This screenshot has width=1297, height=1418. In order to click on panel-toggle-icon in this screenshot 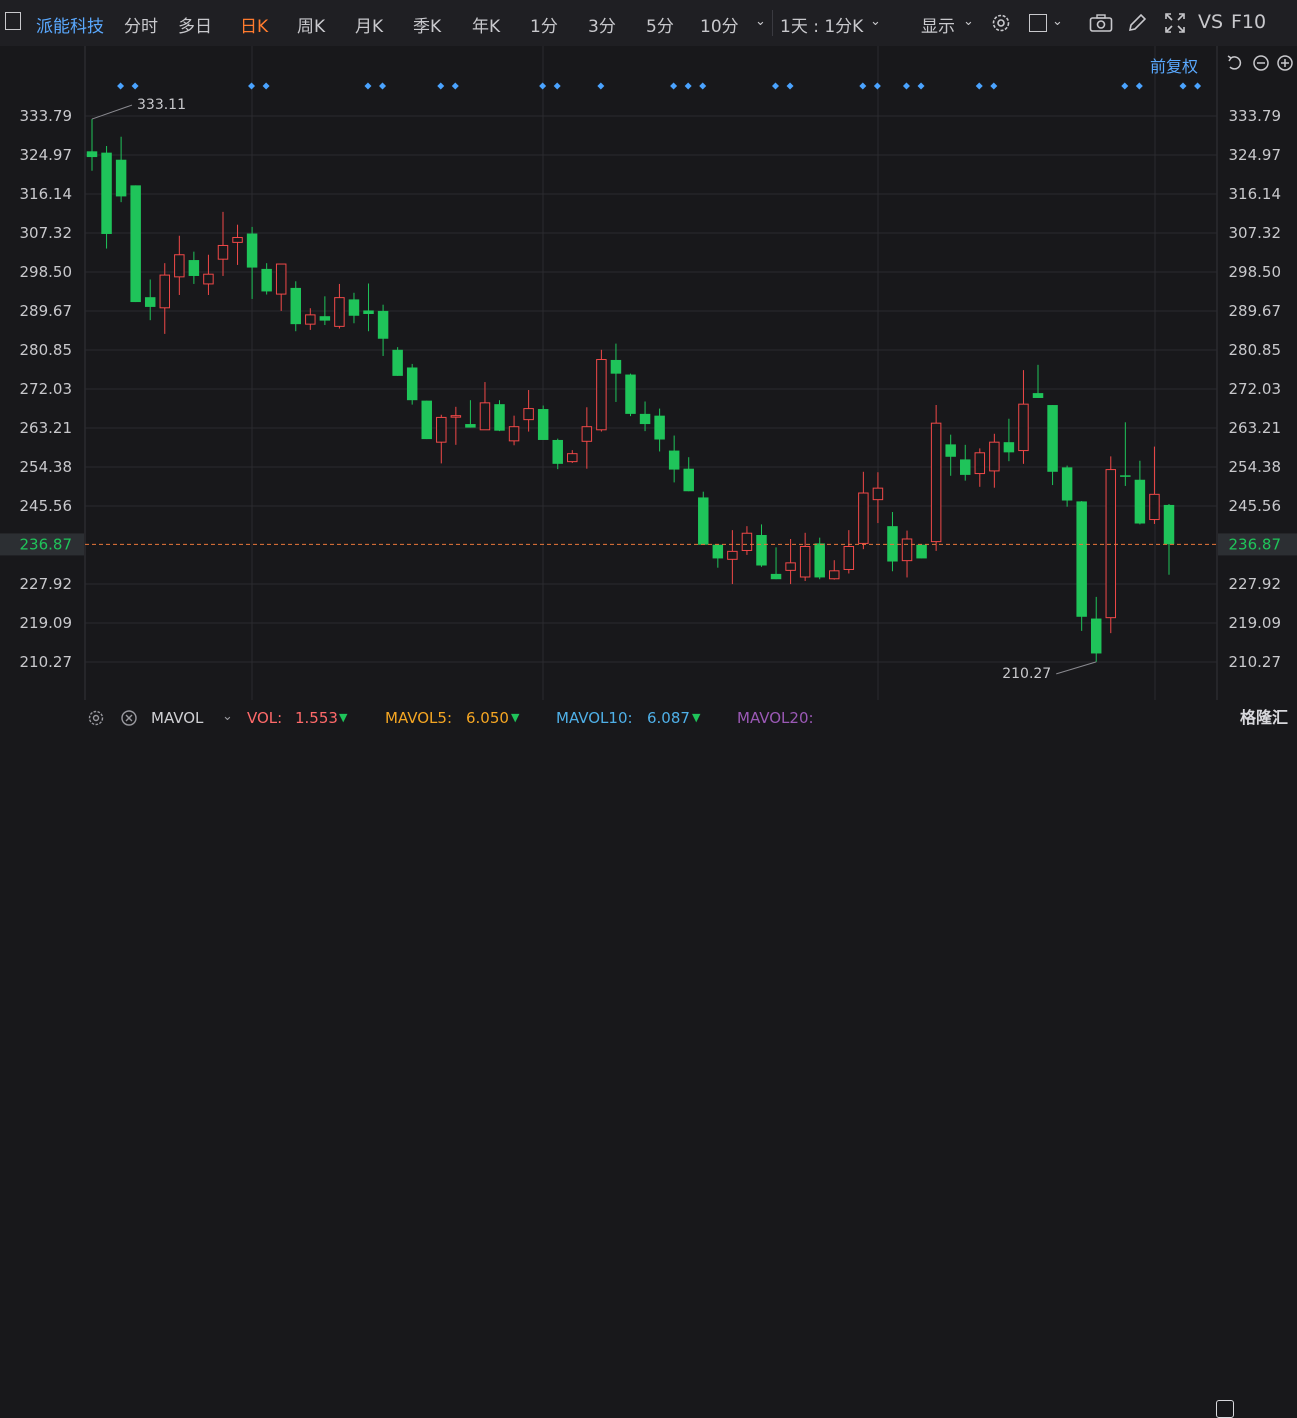, I will do `click(13, 21)`.